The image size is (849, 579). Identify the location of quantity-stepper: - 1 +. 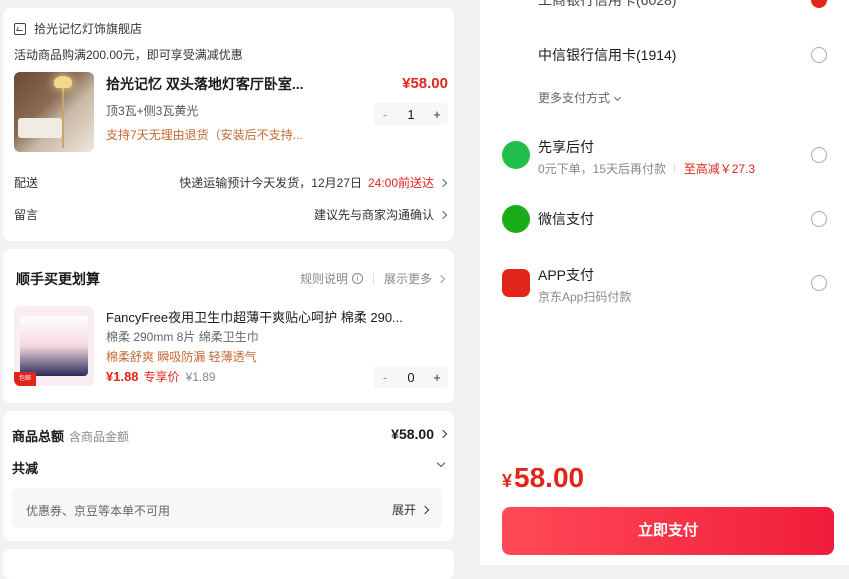
(411, 114).